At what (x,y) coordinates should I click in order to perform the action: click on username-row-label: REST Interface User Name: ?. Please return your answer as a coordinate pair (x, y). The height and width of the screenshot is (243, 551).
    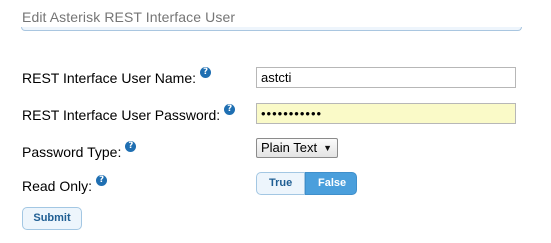
    Looking at the image, I should click on (117, 76).